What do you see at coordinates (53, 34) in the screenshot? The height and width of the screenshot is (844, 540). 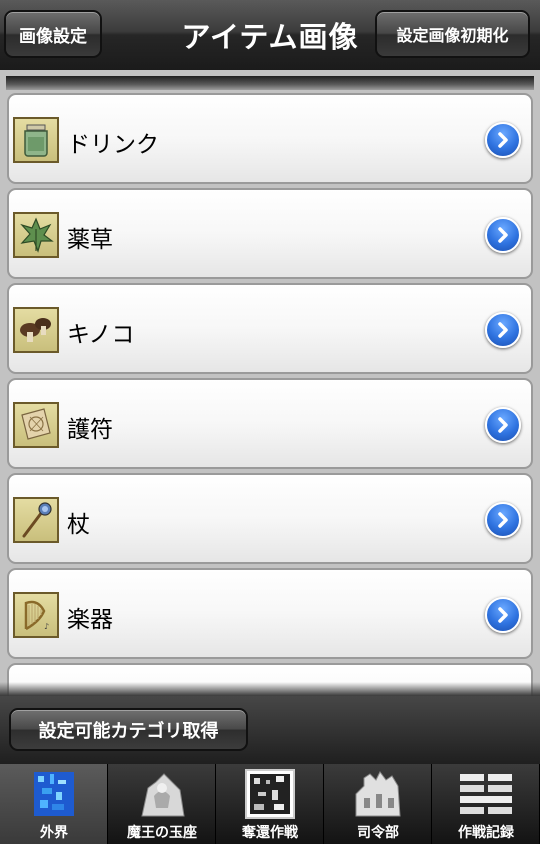 I see `image-settings-button: 画像設定` at bounding box center [53, 34].